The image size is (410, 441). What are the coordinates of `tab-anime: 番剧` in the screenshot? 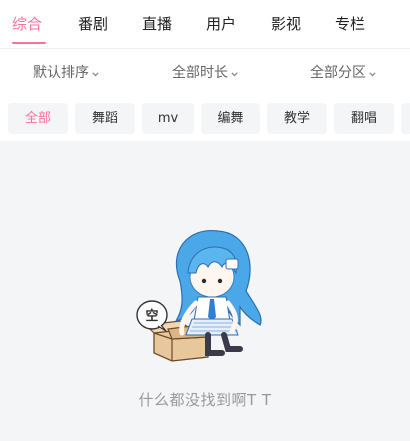 It's located at (93, 23).